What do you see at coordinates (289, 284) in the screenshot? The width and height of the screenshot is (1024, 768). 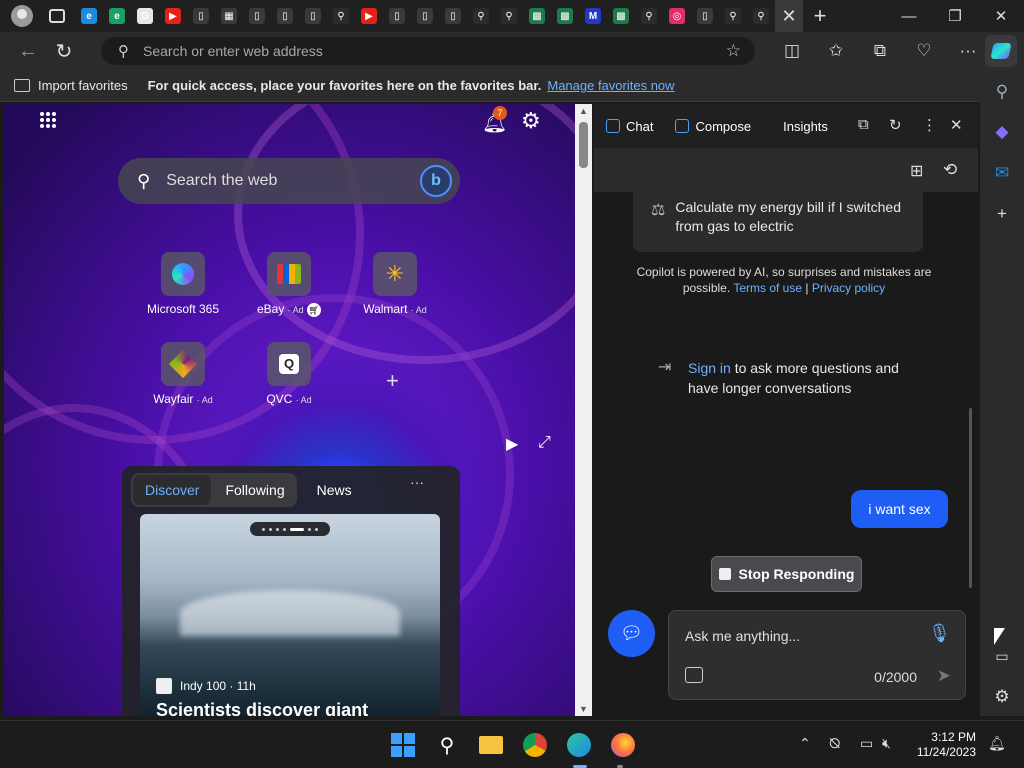 I see `tile-ebay: eBay · Ad 🛒︎` at bounding box center [289, 284].